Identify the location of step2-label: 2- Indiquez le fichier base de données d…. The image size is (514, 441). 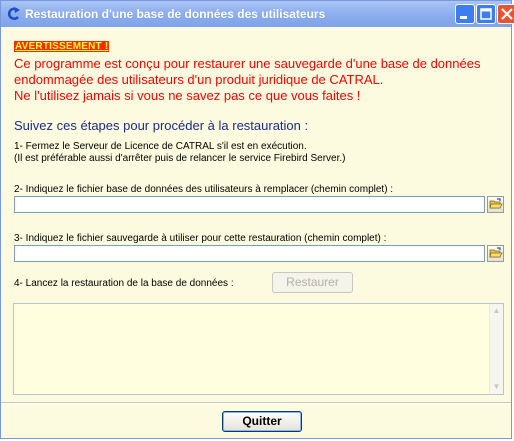
(204, 189).